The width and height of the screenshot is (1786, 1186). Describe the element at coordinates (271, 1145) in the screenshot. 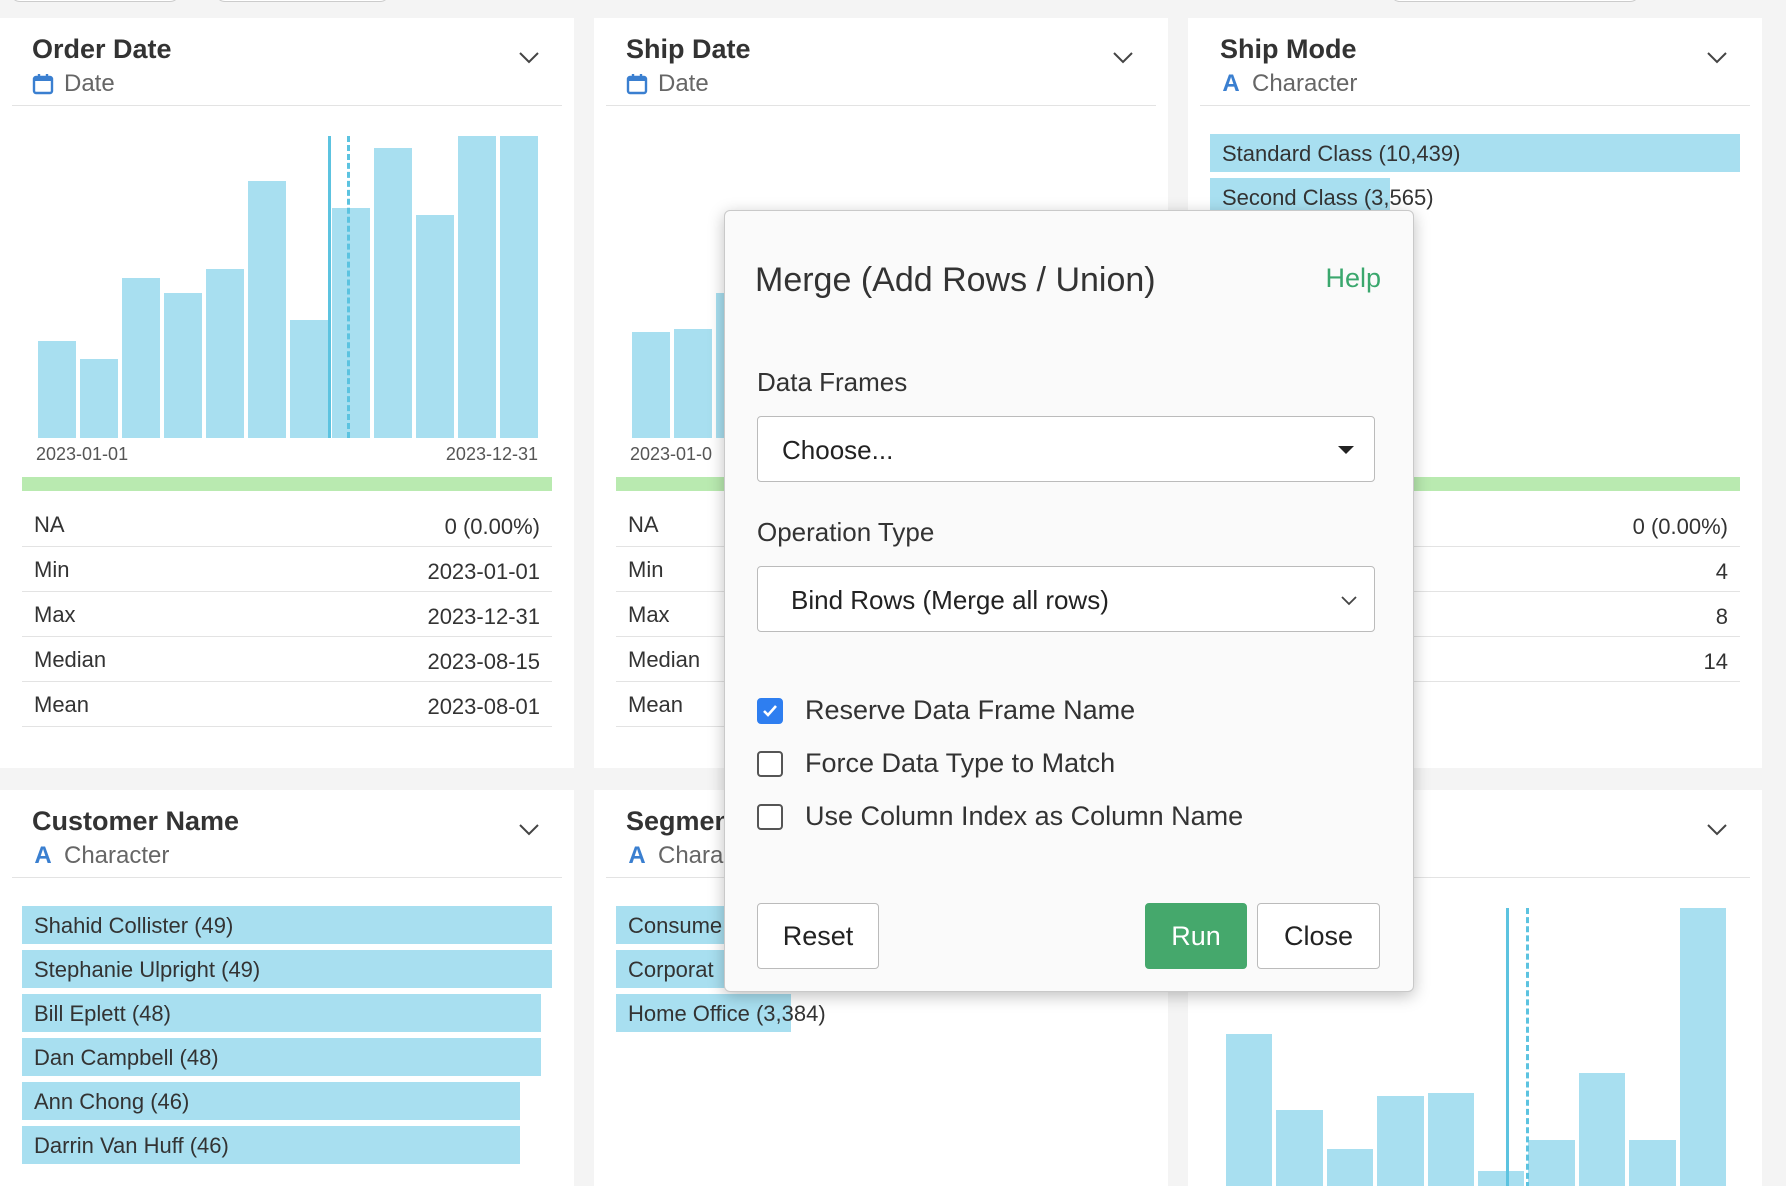

I see `category-bar: Darrin Van Huff (46)` at that location.